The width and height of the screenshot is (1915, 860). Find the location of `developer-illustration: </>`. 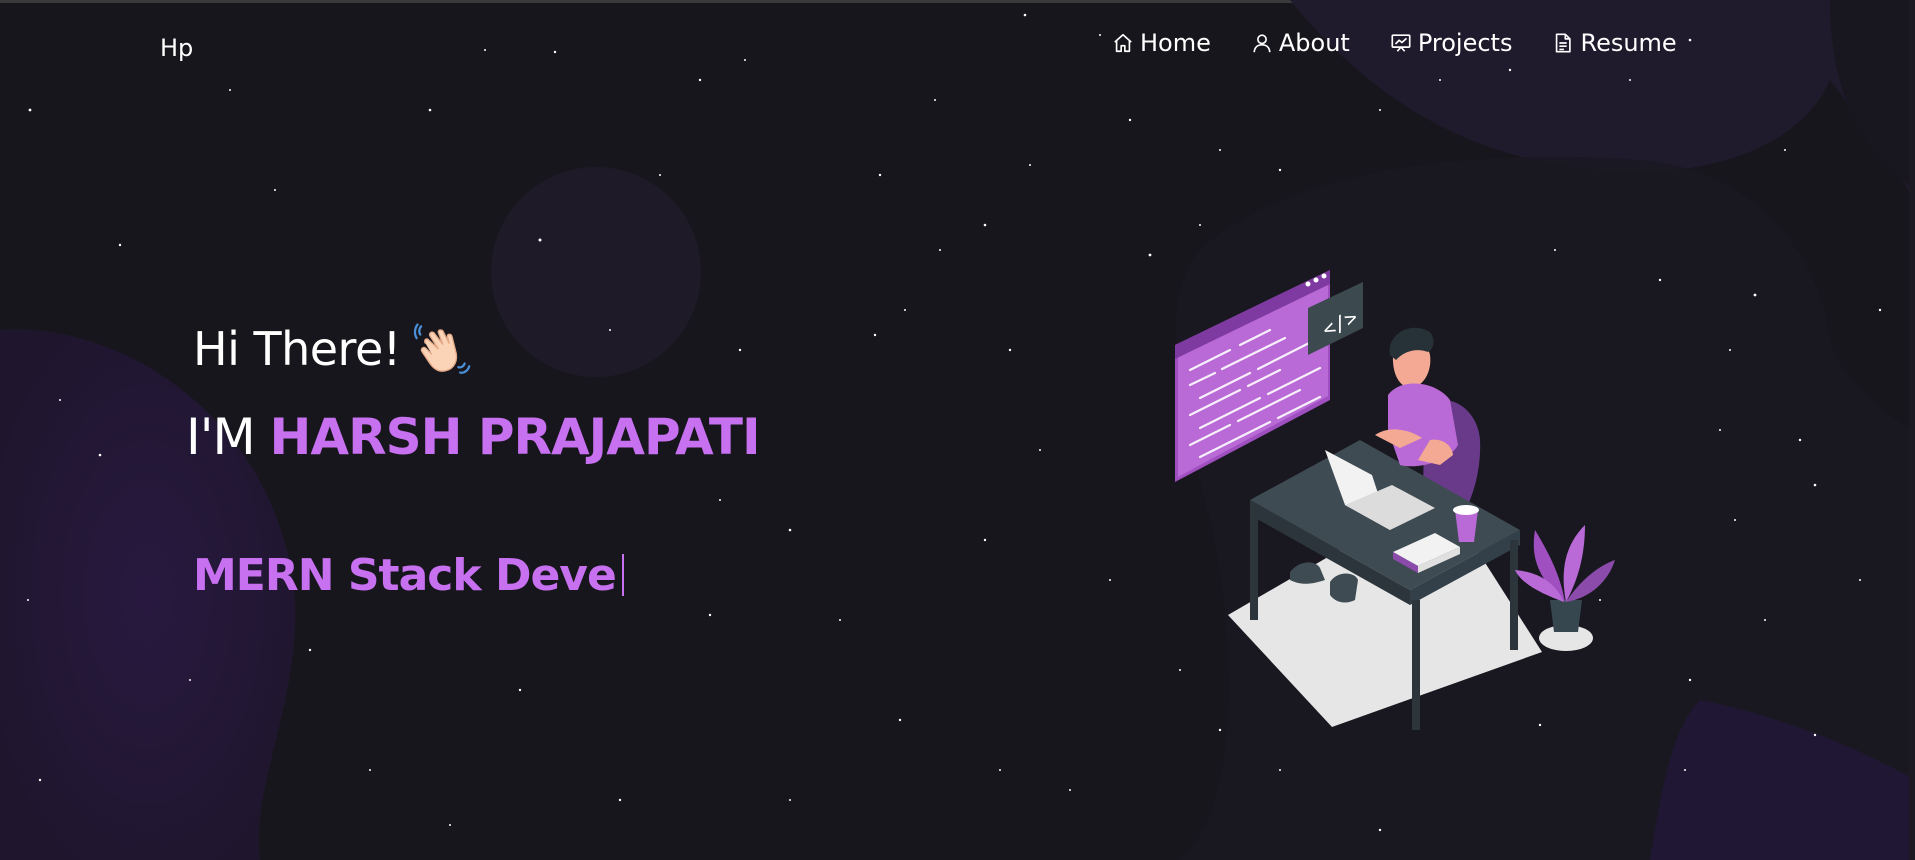

developer-illustration: </> is located at coordinates (1395, 500).